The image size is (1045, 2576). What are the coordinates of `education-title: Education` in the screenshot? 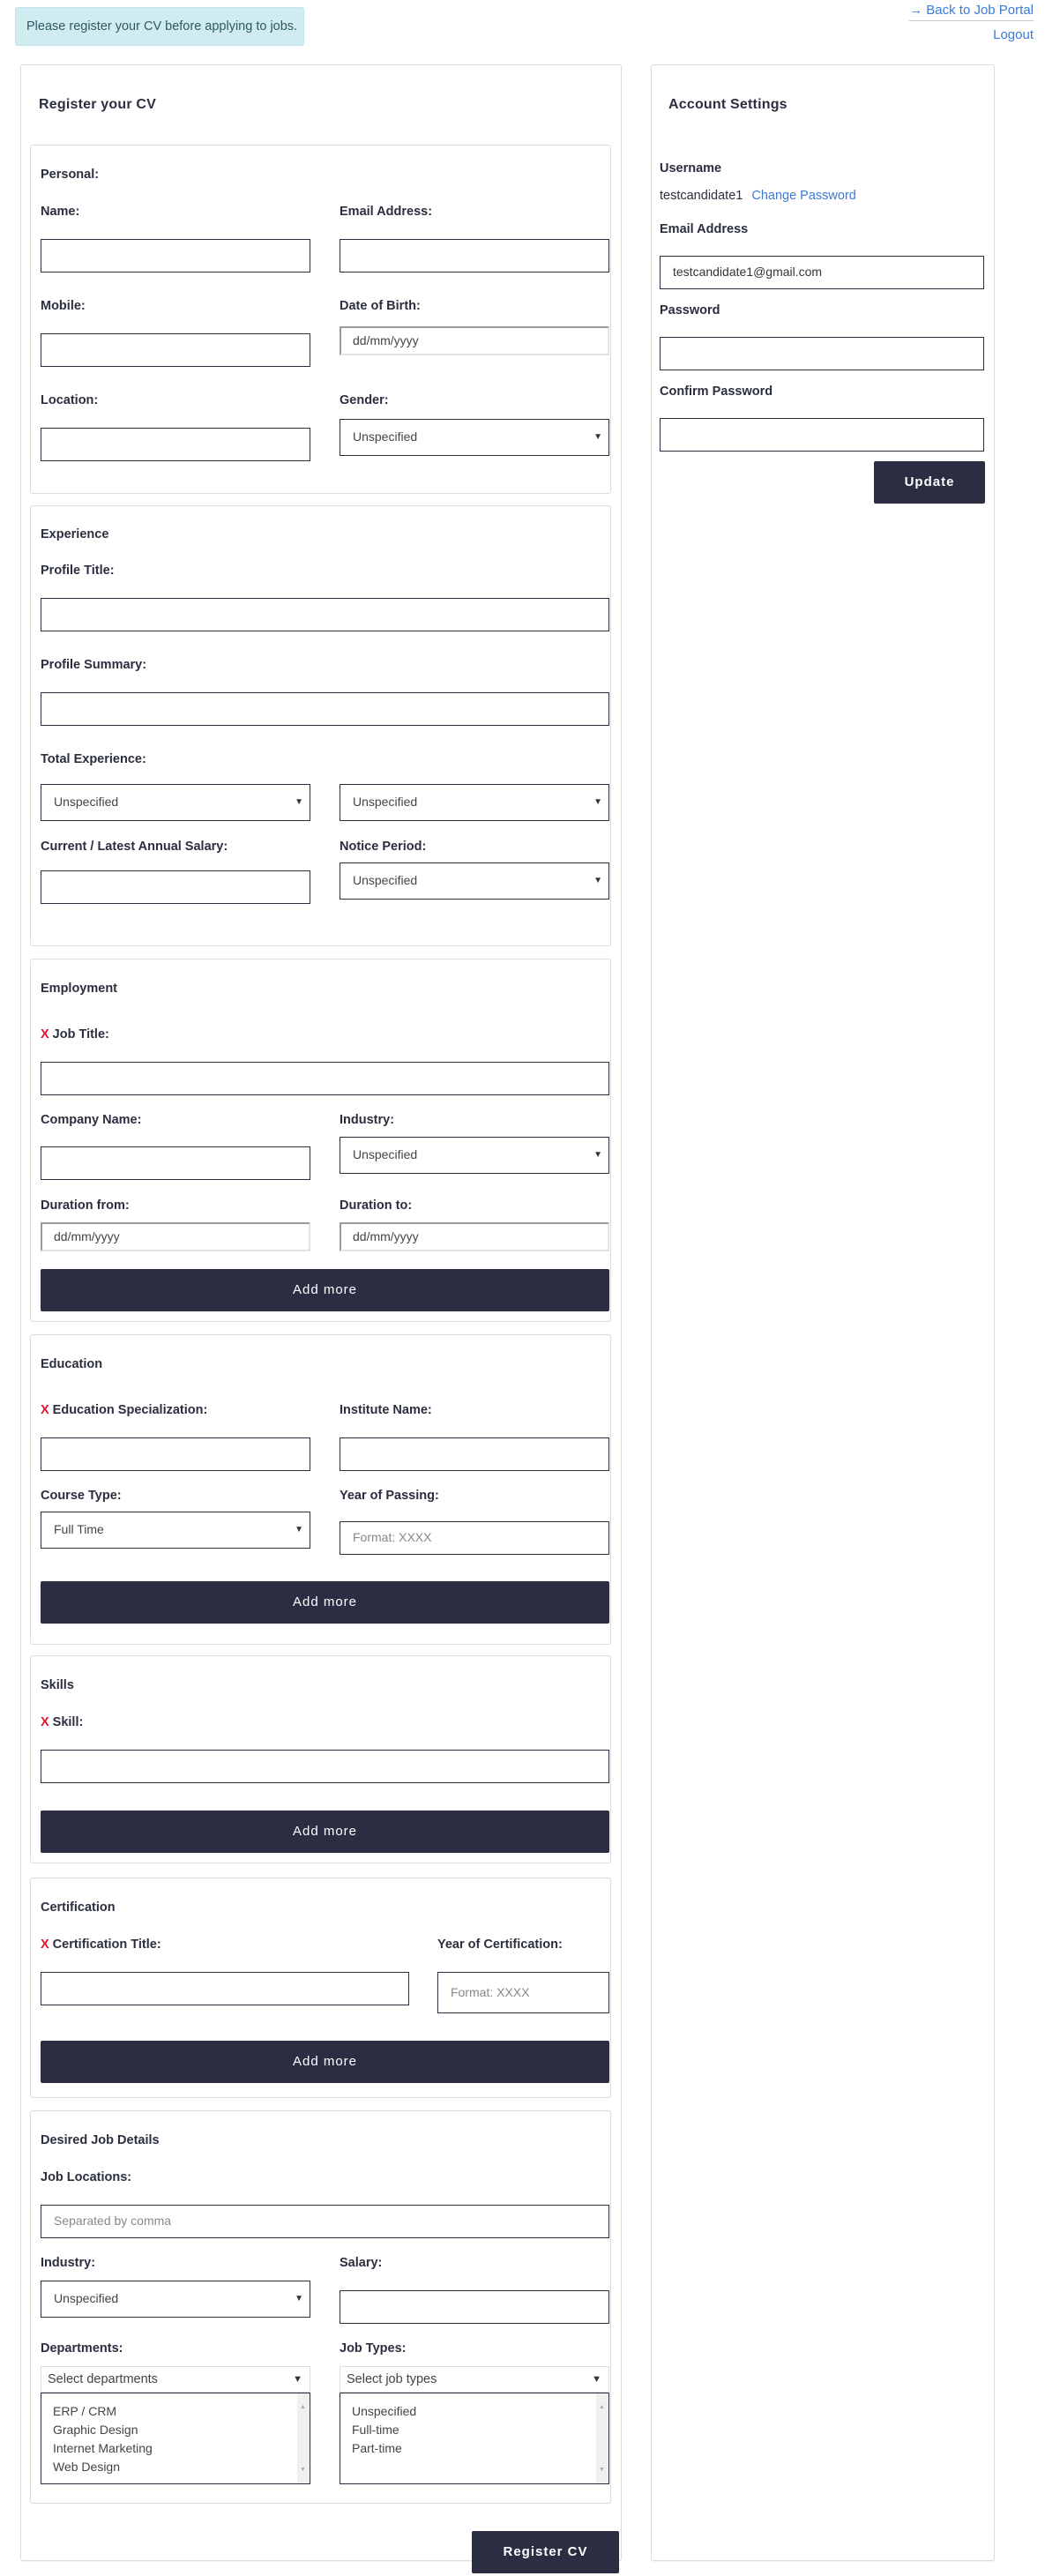 It's located at (72, 1364).